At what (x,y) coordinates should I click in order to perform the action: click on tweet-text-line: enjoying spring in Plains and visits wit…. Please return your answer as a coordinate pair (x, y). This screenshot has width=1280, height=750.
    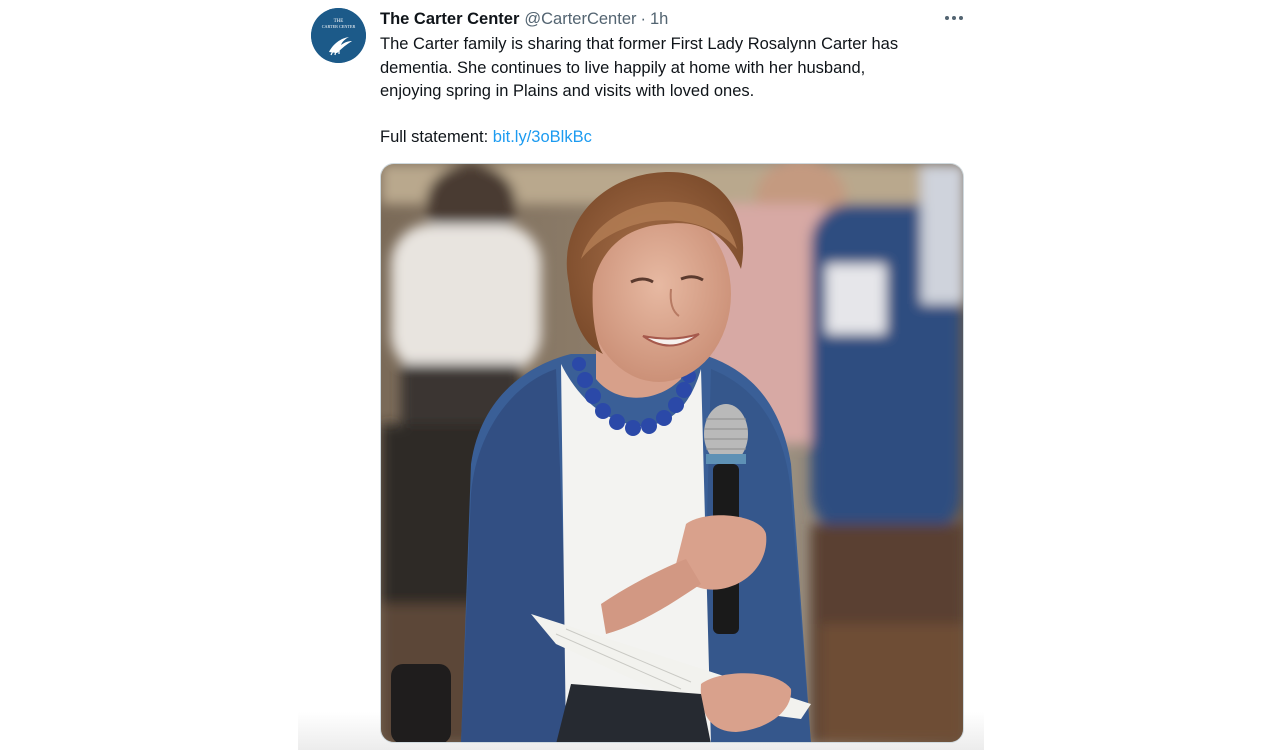
    Looking at the image, I should click on (567, 91).